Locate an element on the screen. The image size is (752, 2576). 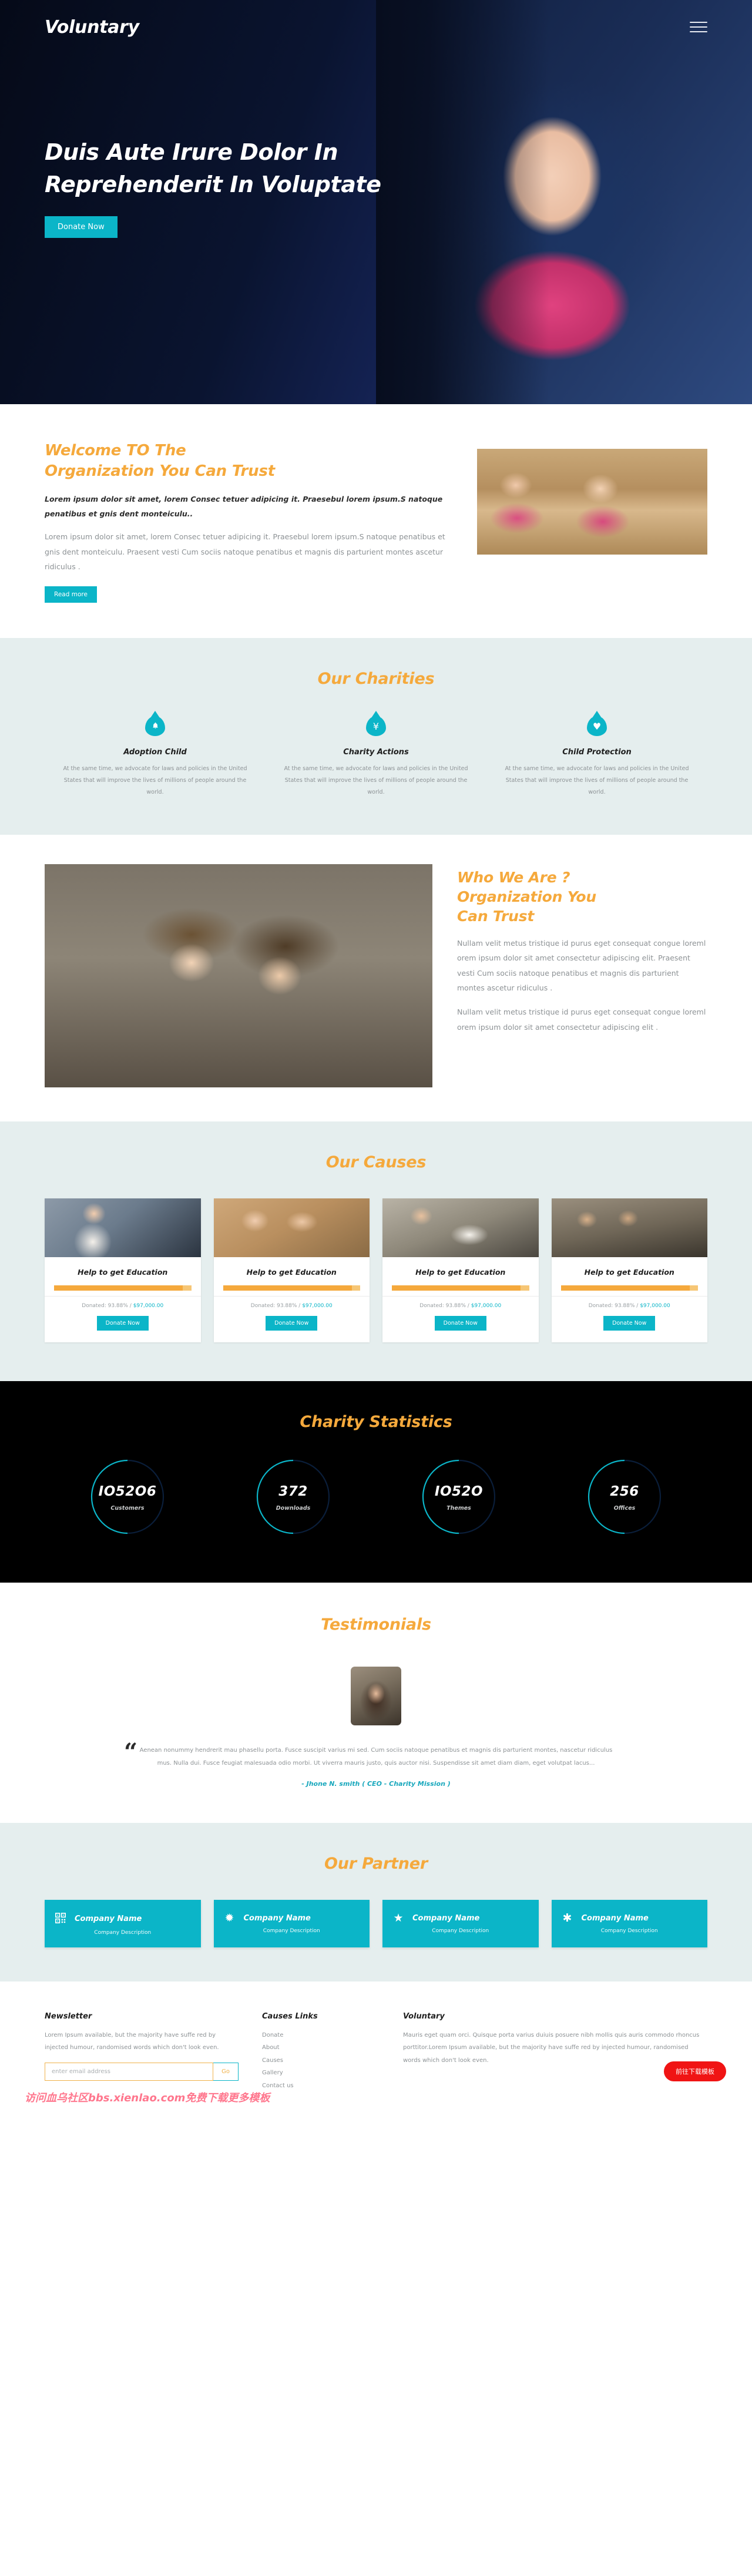
newsletter-form: Go is located at coordinates (142, 2071).